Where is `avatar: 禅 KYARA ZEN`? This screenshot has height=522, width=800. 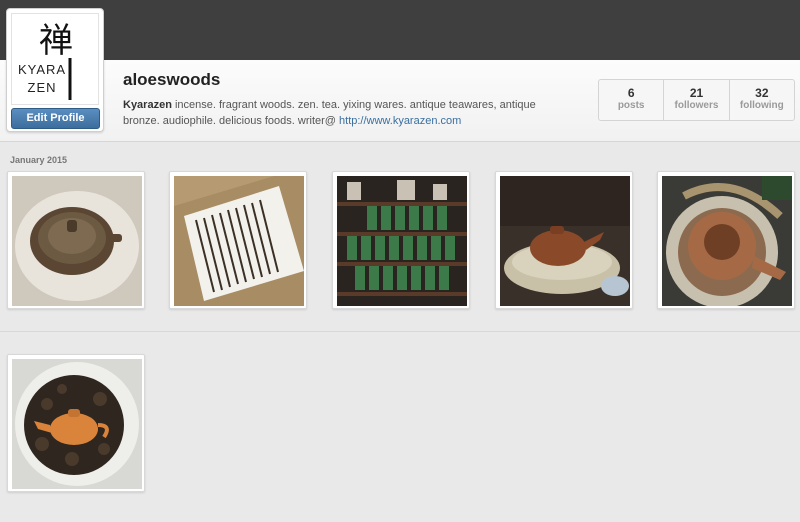 avatar: 禅 KYARA ZEN is located at coordinates (55, 59).